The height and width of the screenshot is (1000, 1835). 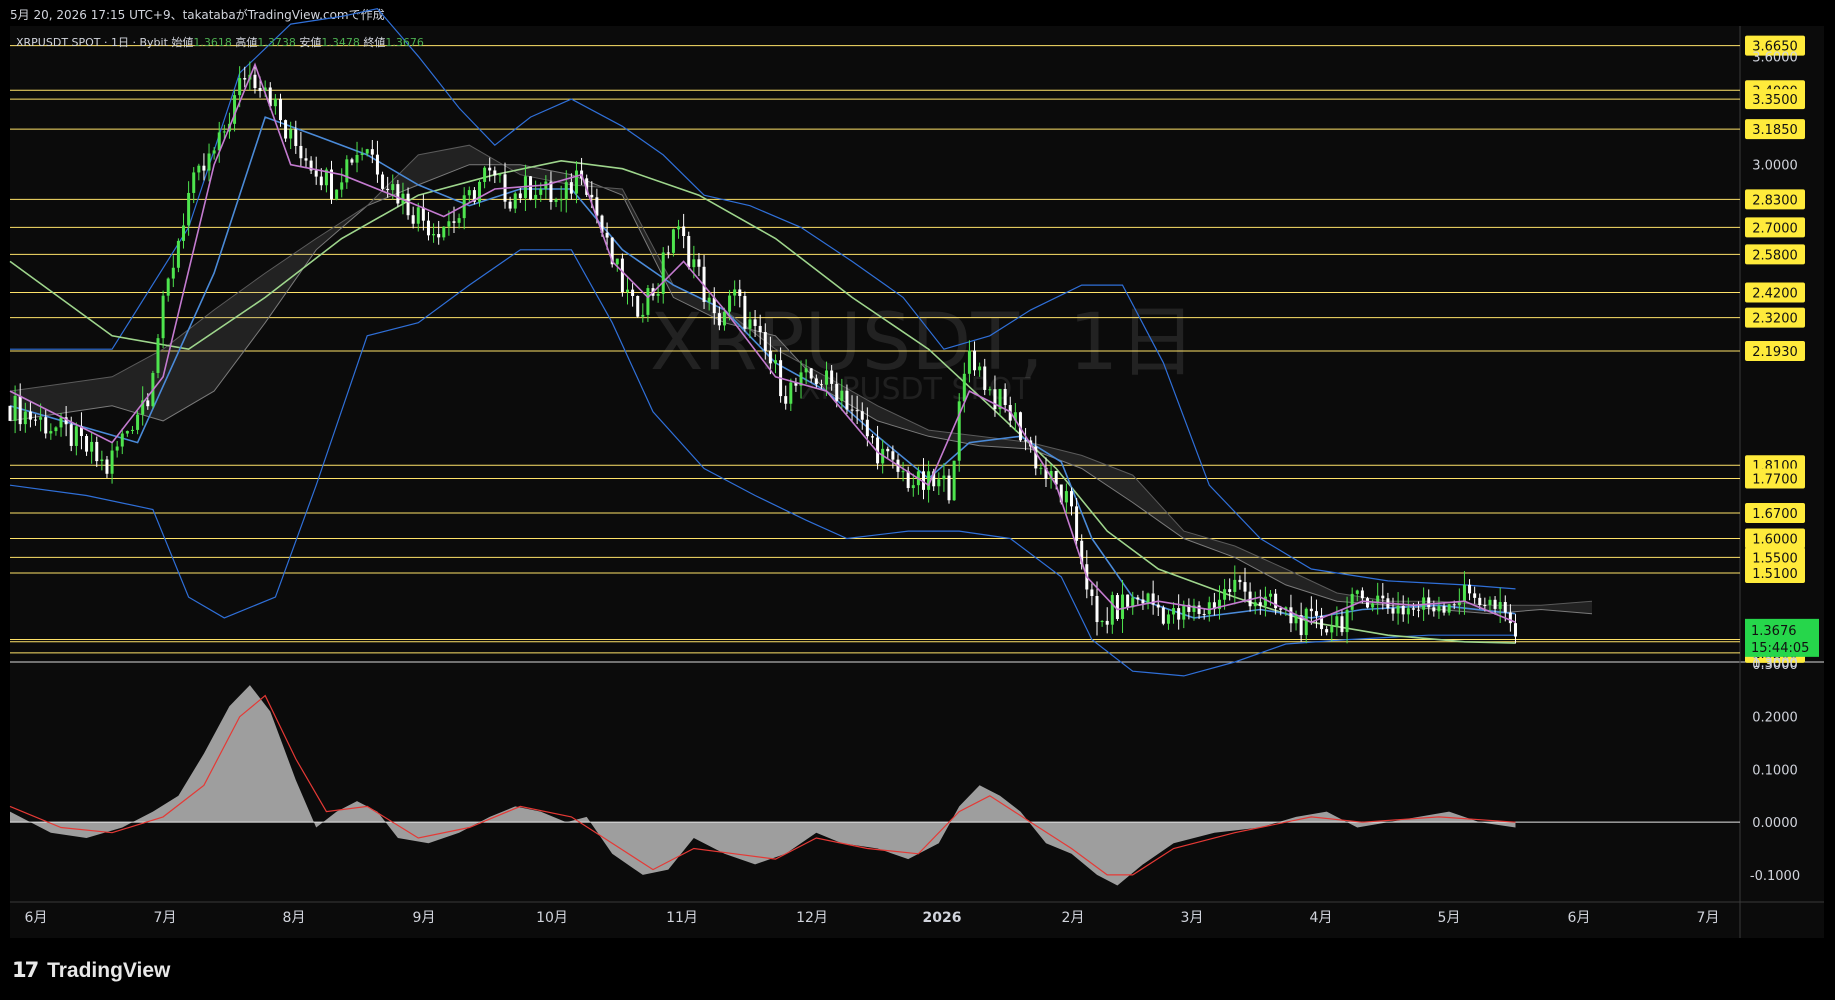 What do you see at coordinates (1449, 918) in the screenshot?
I see `time-tick-11: 5月` at bounding box center [1449, 918].